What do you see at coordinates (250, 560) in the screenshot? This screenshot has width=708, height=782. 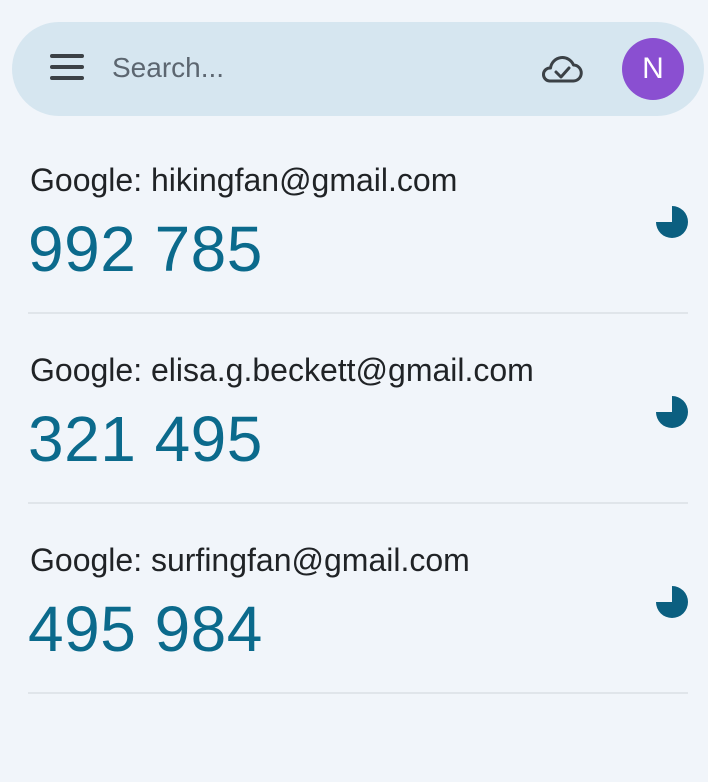 I see `account-label: Google: surfingfan@gmail.com` at bounding box center [250, 560].